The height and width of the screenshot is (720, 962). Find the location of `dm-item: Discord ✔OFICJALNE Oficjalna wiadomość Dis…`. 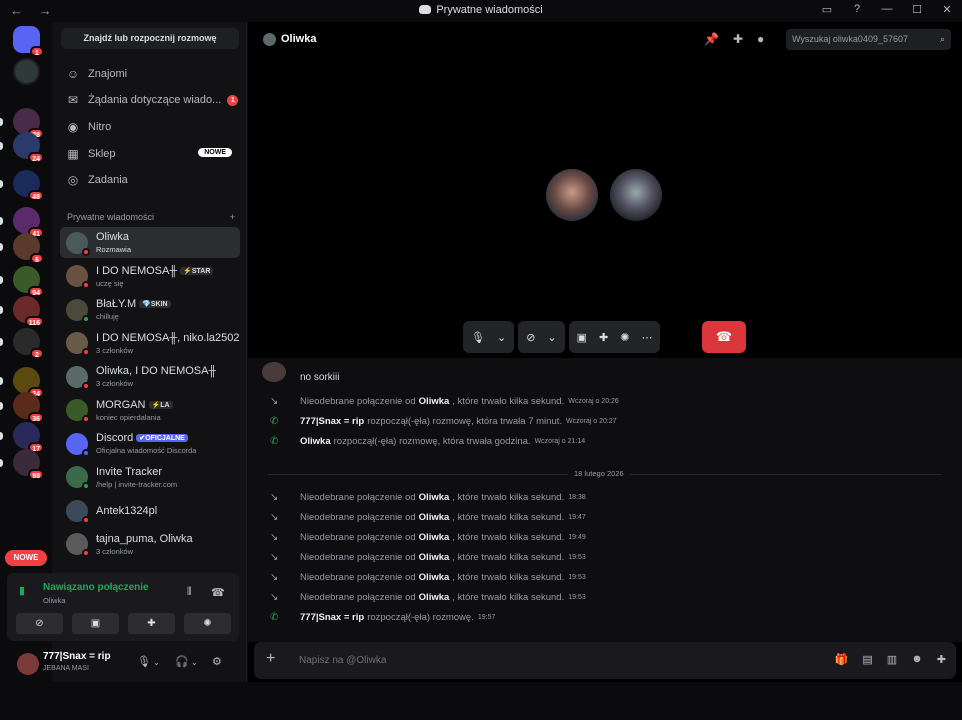

dm-item: Discord ✔OFICJALNE Oficjalna wiadomość Dis… is located at coordinates (150, 443).